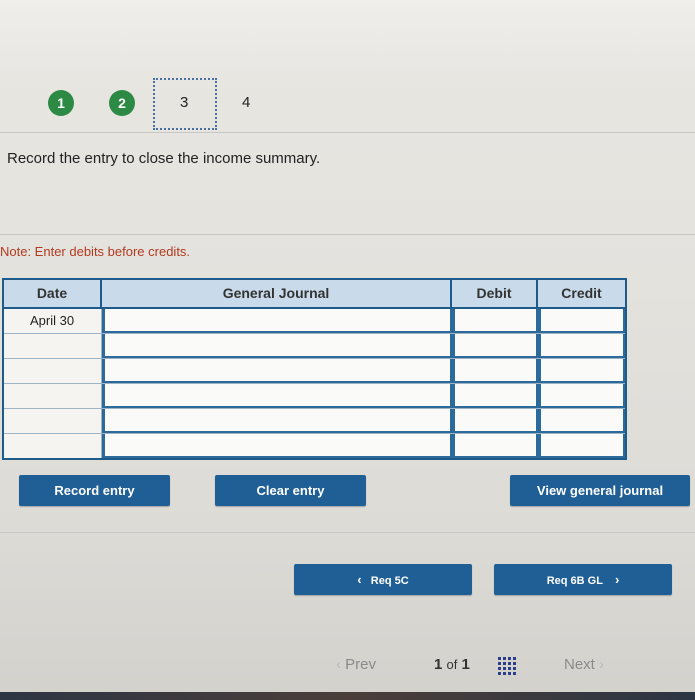  Describe the element at coordinates (347, 696) in the screenshot. I see `bottom-strip` at that location.